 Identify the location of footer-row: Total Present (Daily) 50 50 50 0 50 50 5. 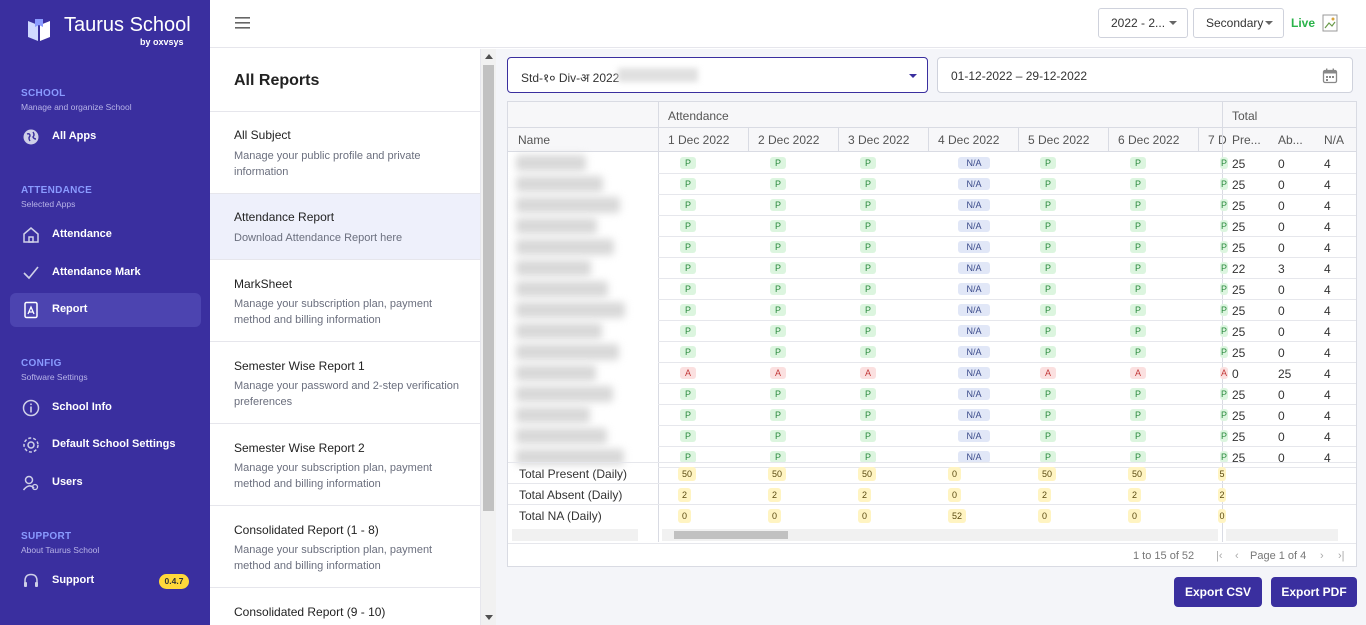
(932, 472).